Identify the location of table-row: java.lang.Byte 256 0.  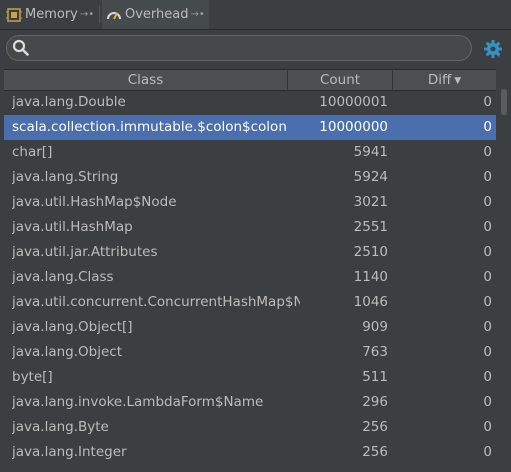
(250, 427).